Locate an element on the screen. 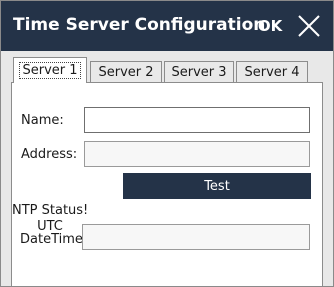 This screenshot has height=287, width=334. utc-datetime-label: UTC DateTime: is located at coordinates (54, 233).